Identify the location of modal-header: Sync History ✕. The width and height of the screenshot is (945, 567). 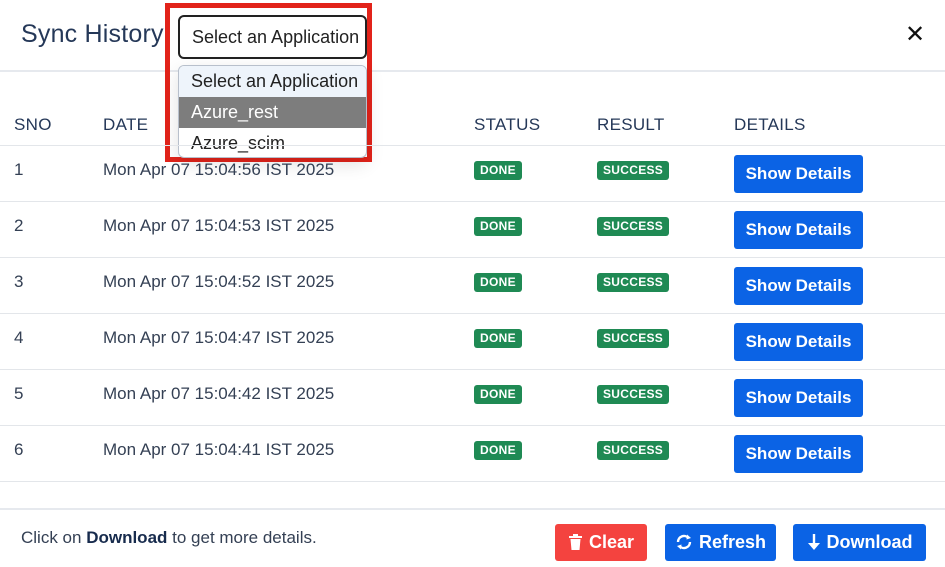
(472, 36).